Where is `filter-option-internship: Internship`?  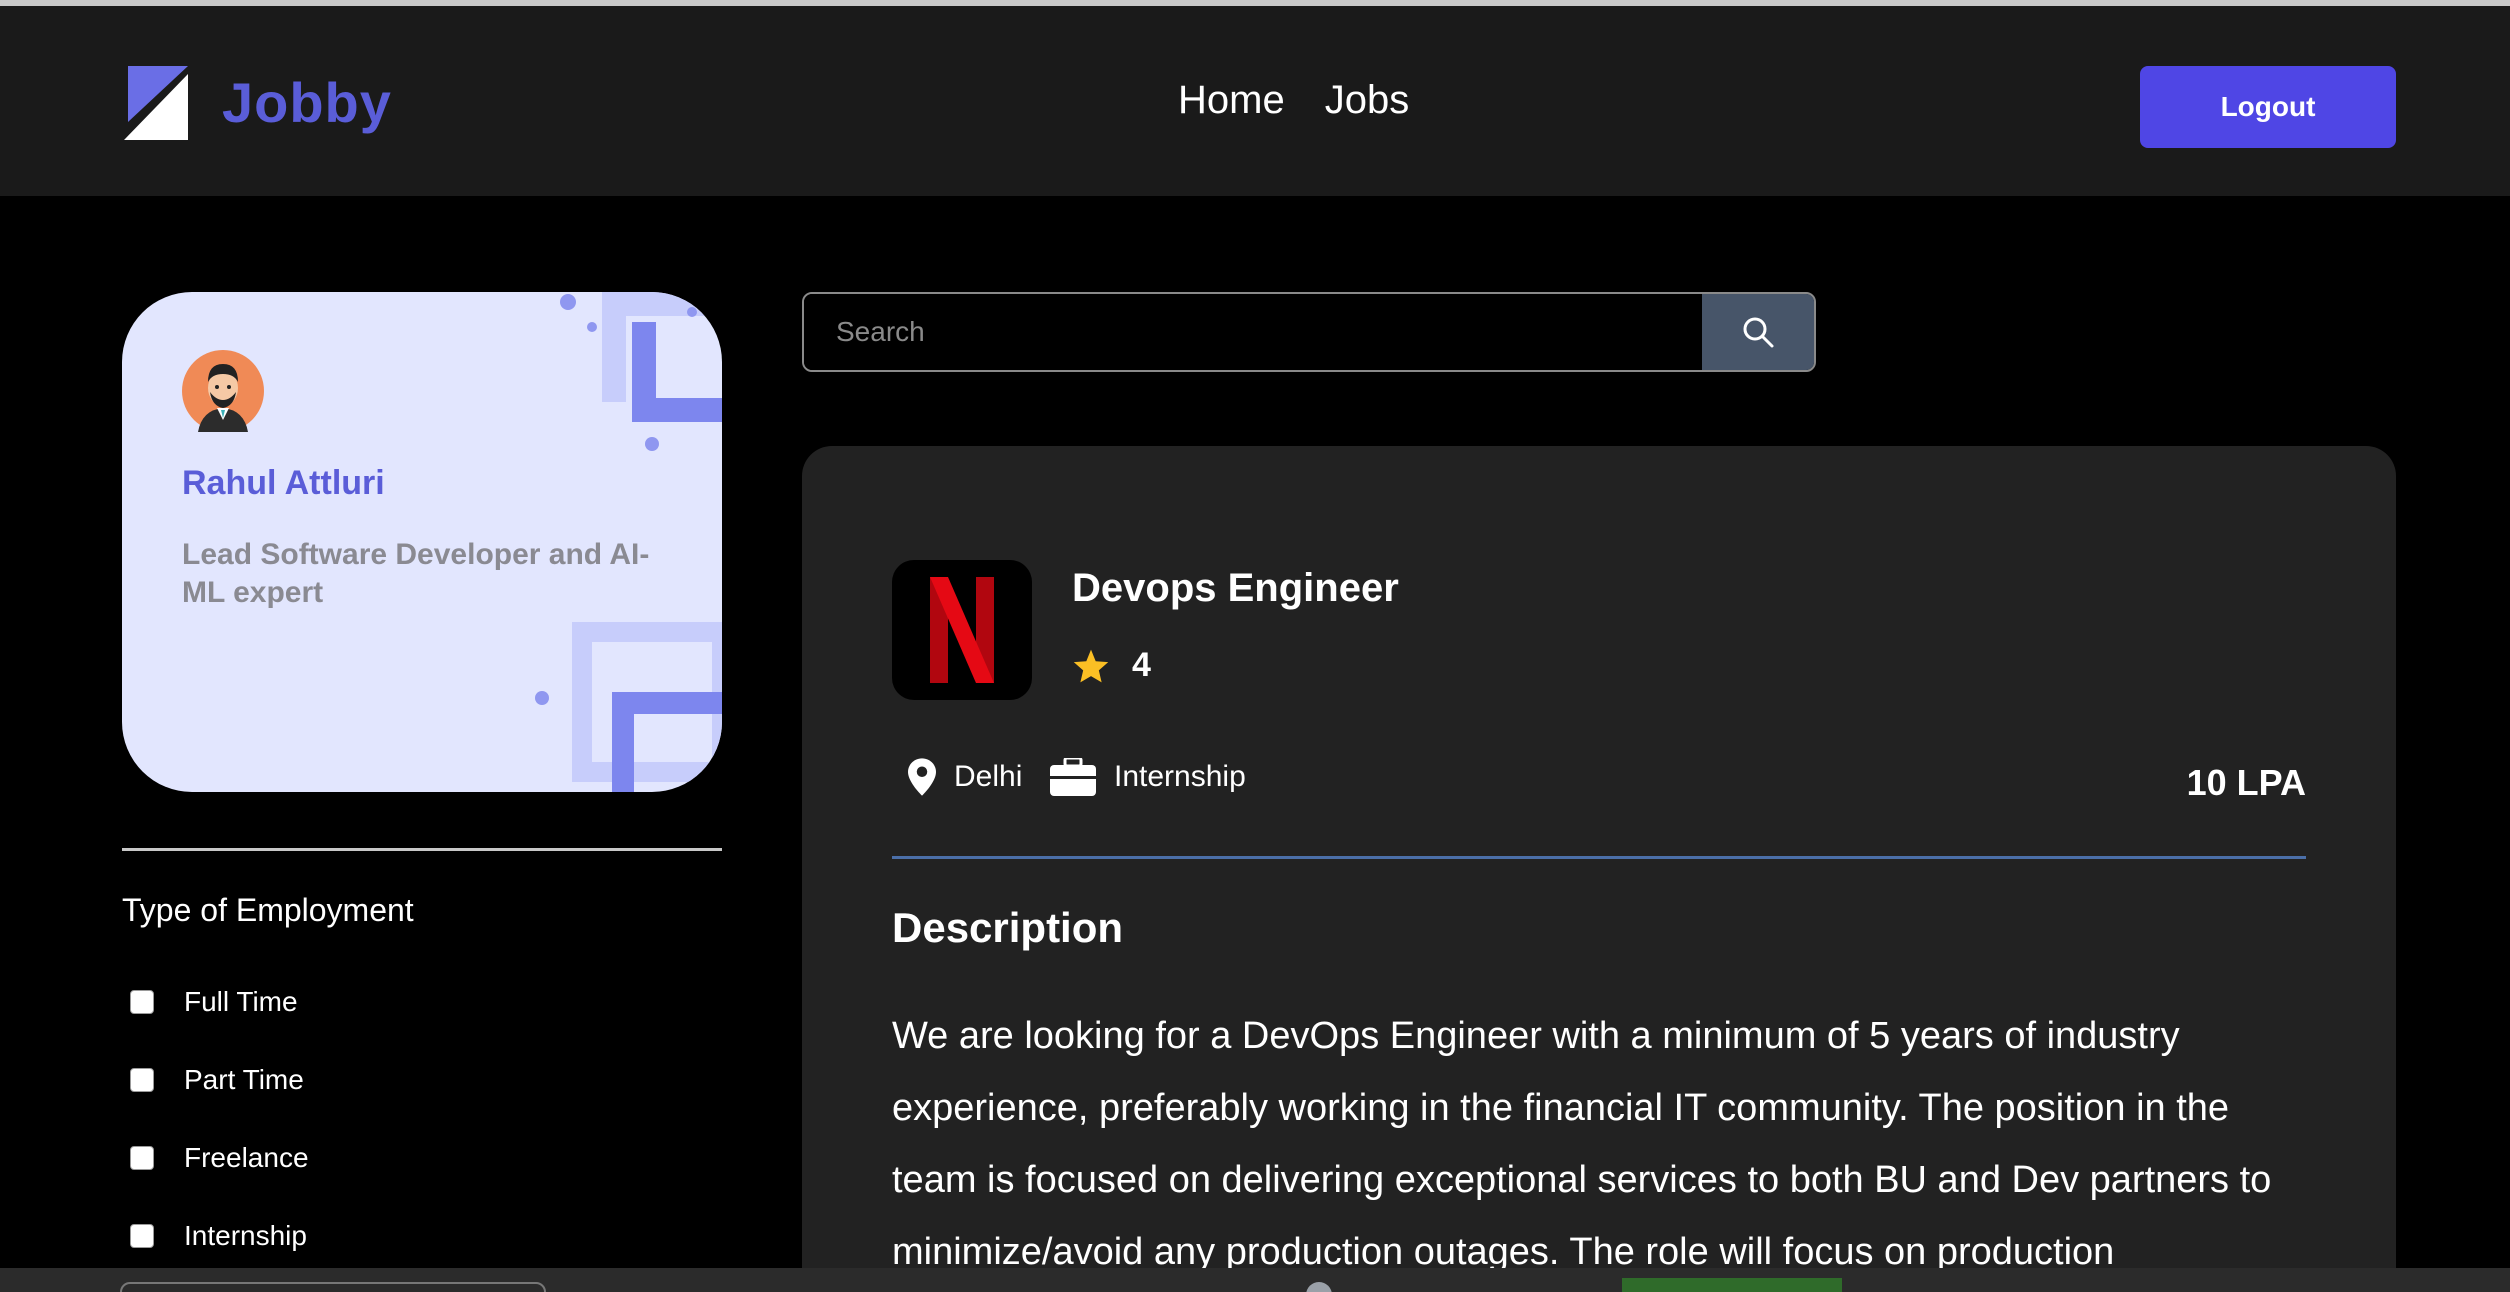
filter-option-internship: Internship is located at coordinates (218, 1236).